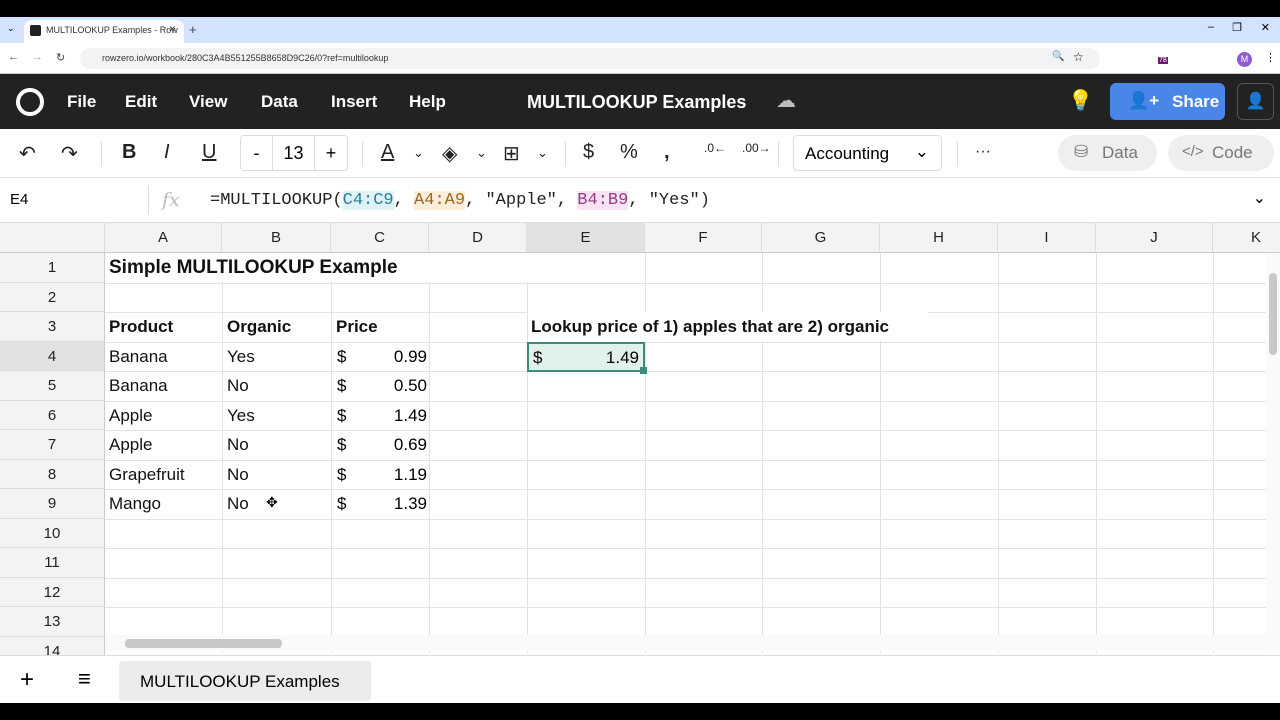  Describe the element at coordinates (13, 57) in the screenshot. I see `back-icon: ←` at that location.